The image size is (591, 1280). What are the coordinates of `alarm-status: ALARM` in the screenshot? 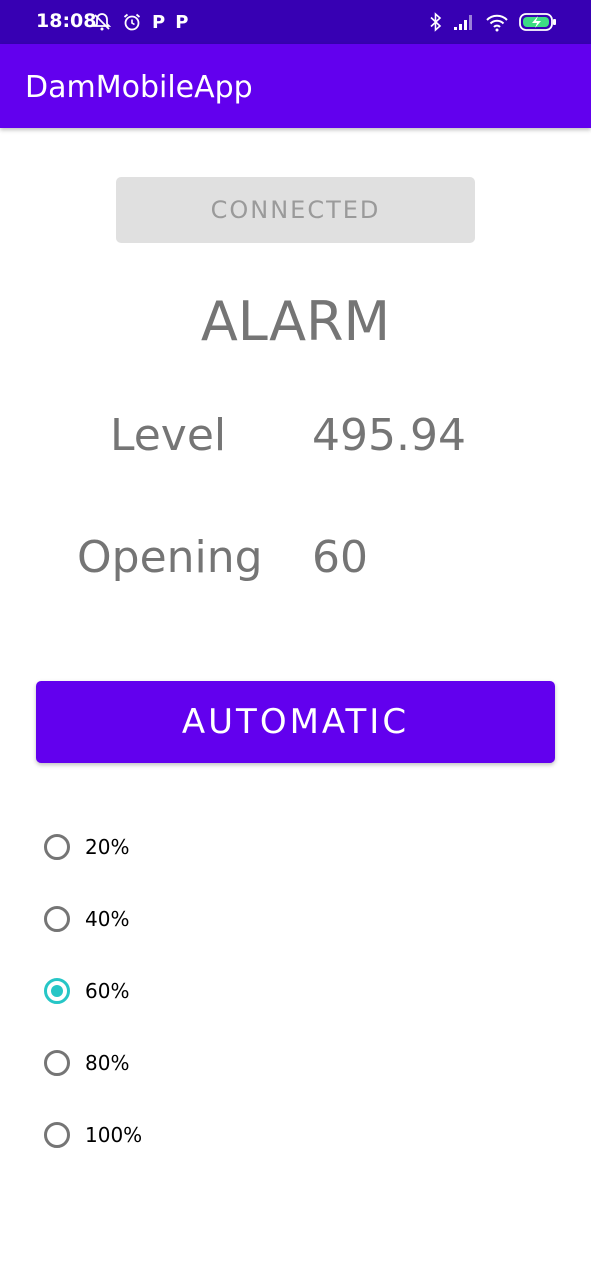 It's located at (295, 321).